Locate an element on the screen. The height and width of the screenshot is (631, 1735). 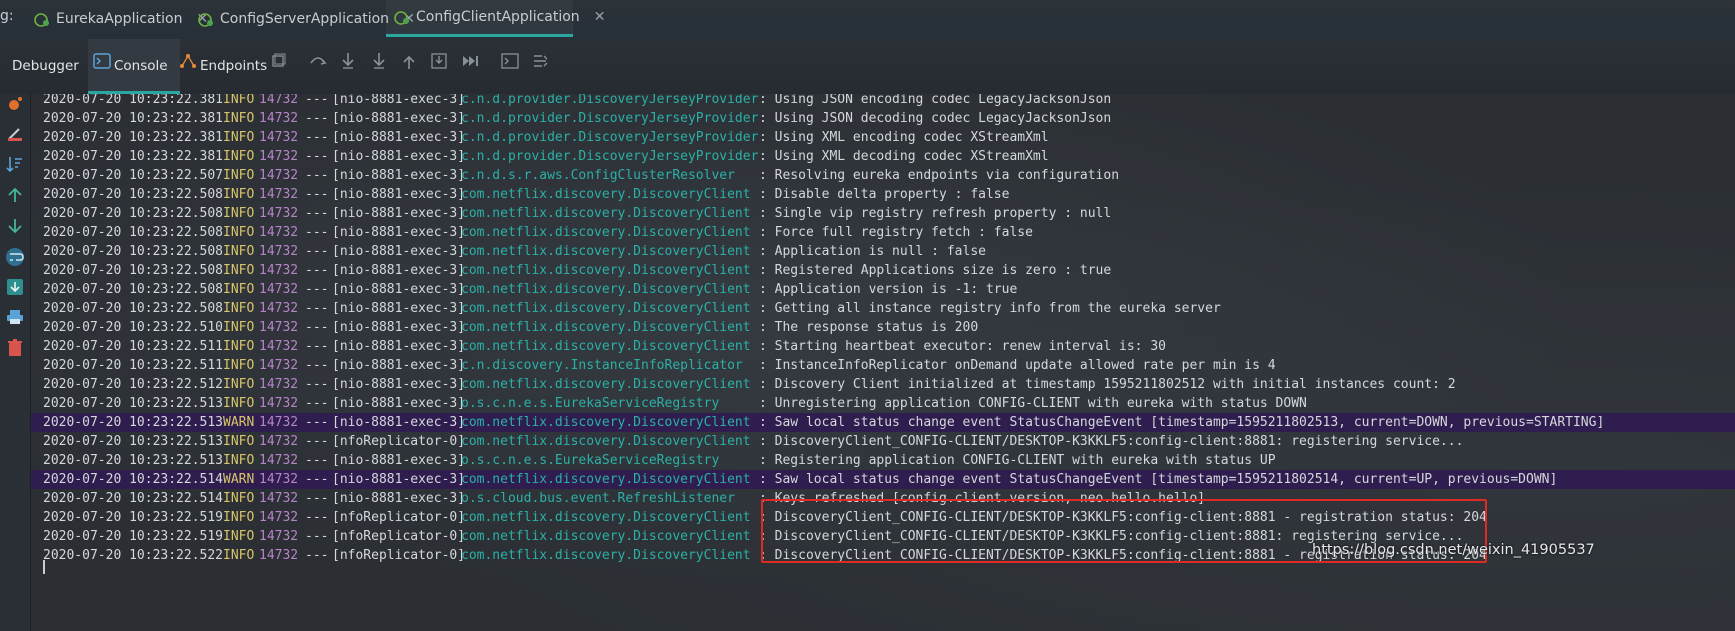
tab-label: EurekaApplication is located at coordinates (119, 18).